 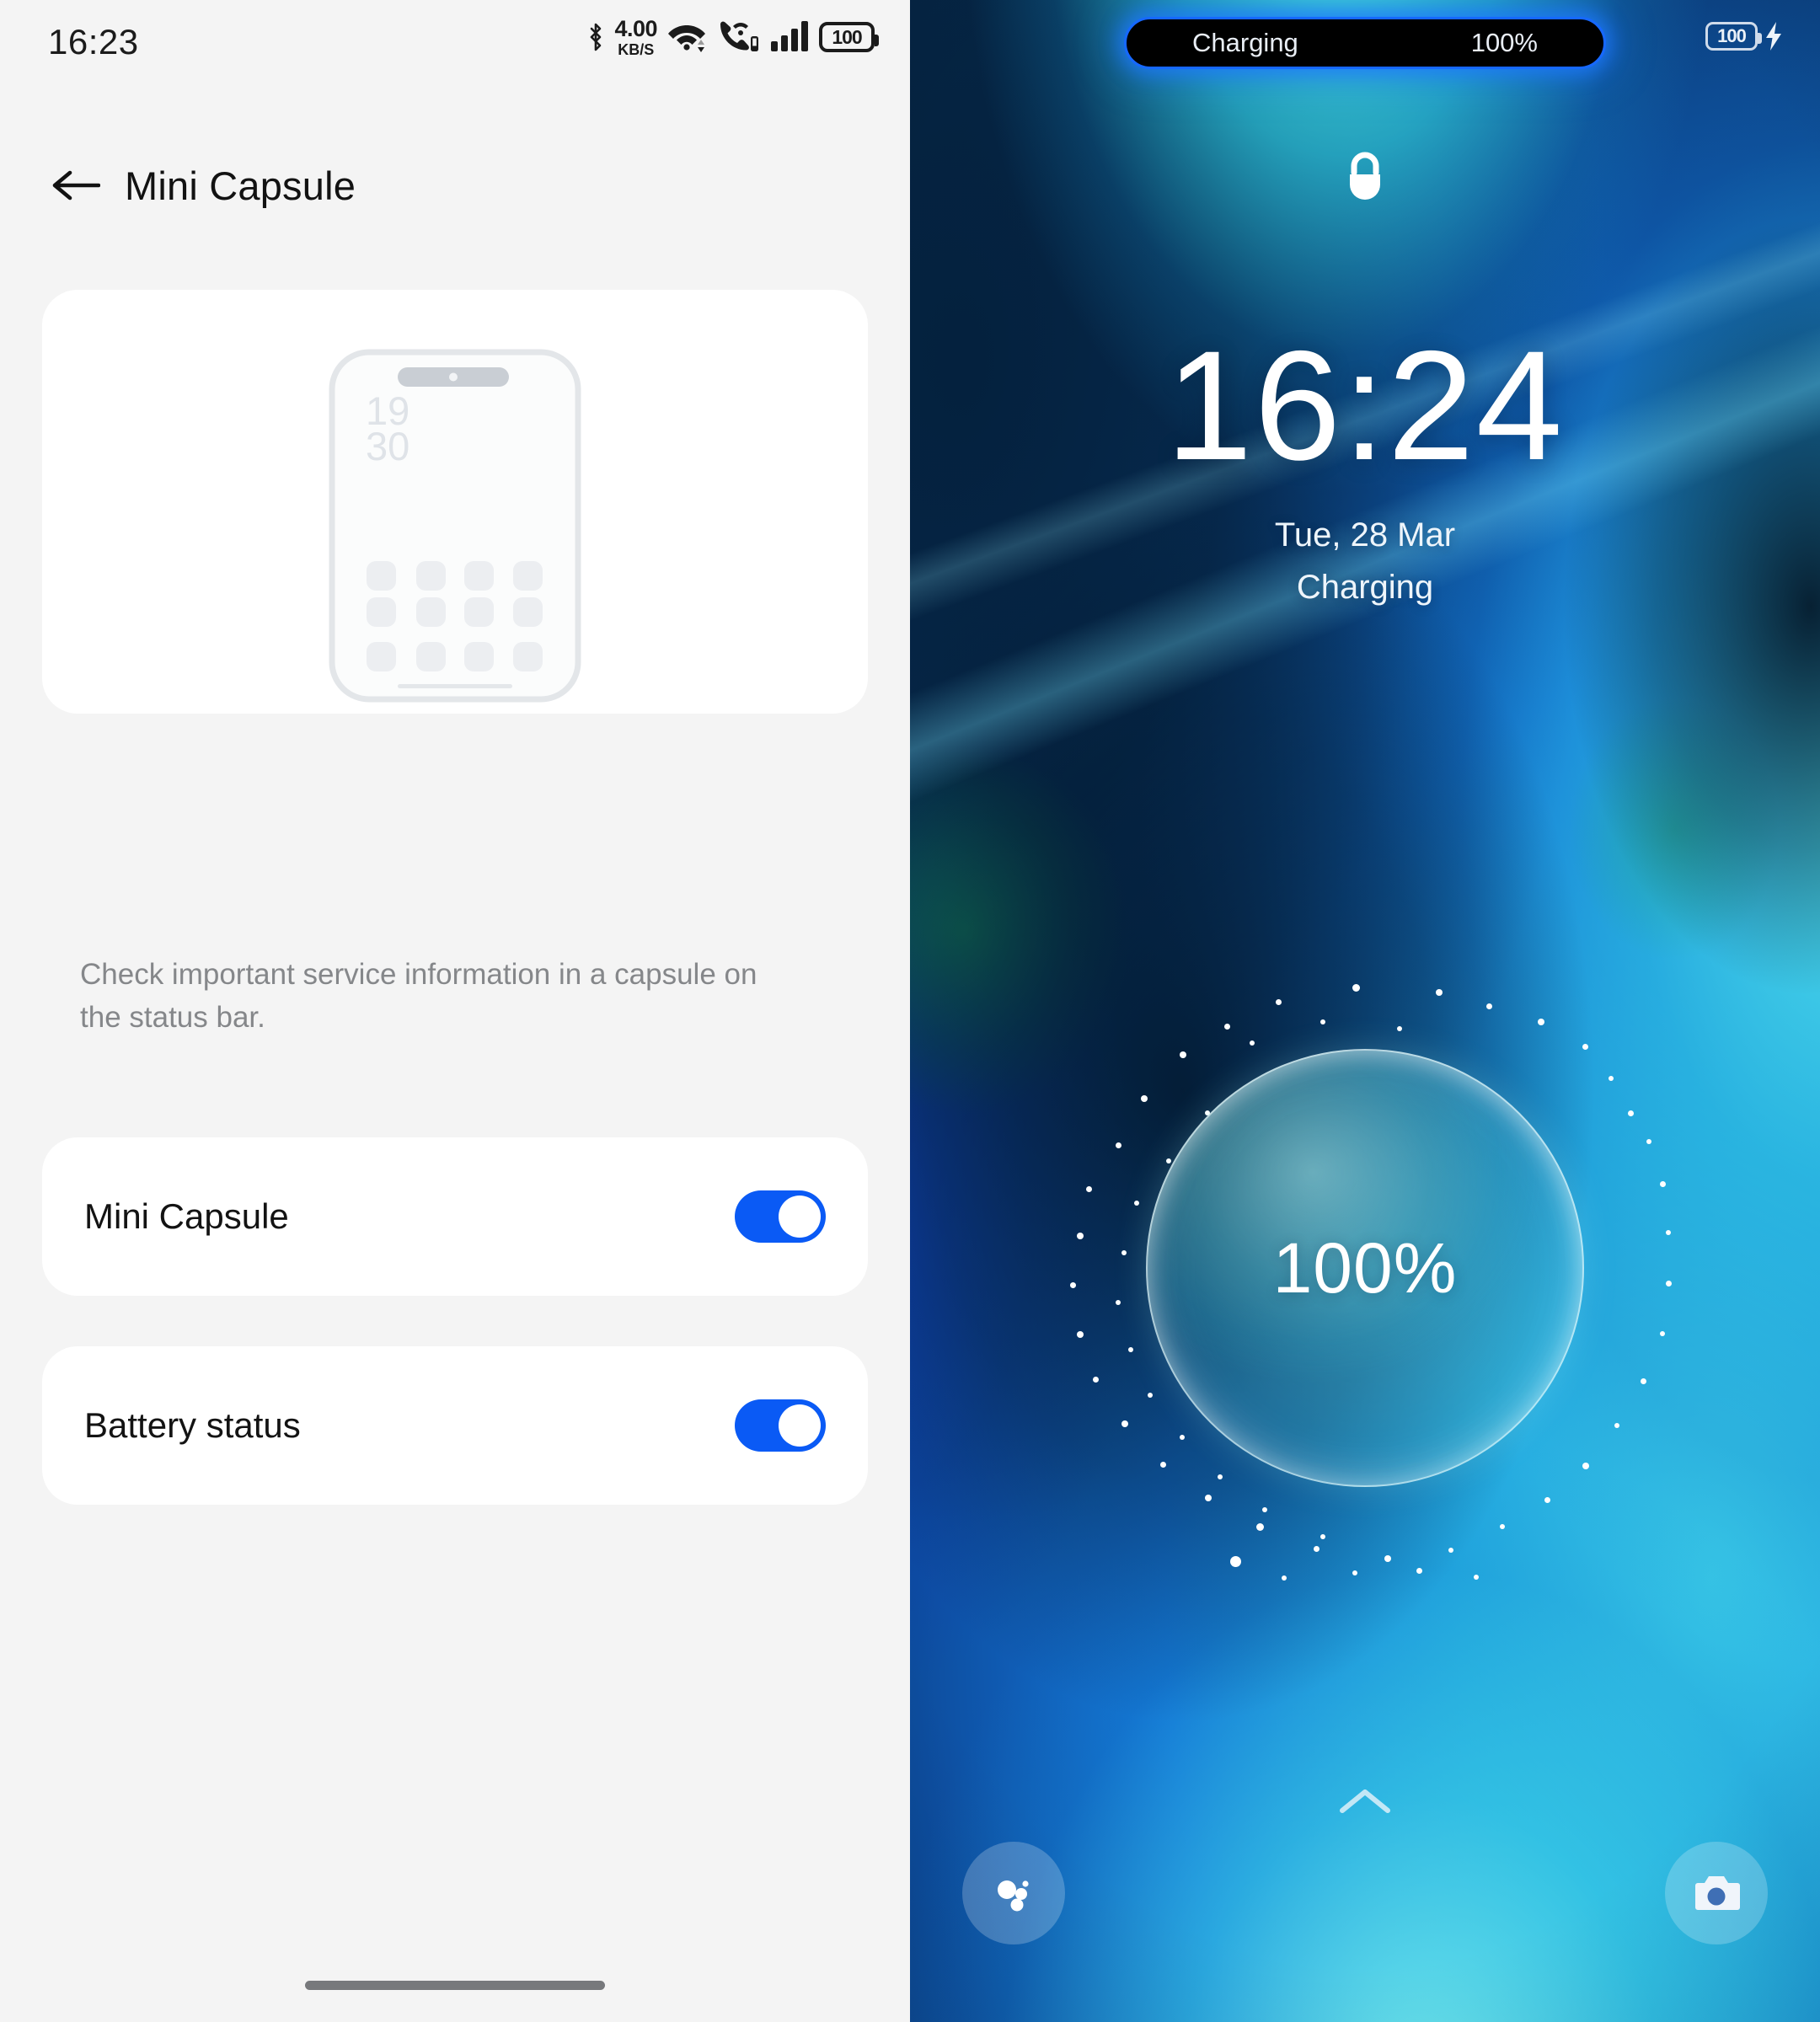 What do you see at coordinates (1365, 43) in the screenshot?
I see `mini-capsule: Charging 100%` at bounding box center [1365, 43].